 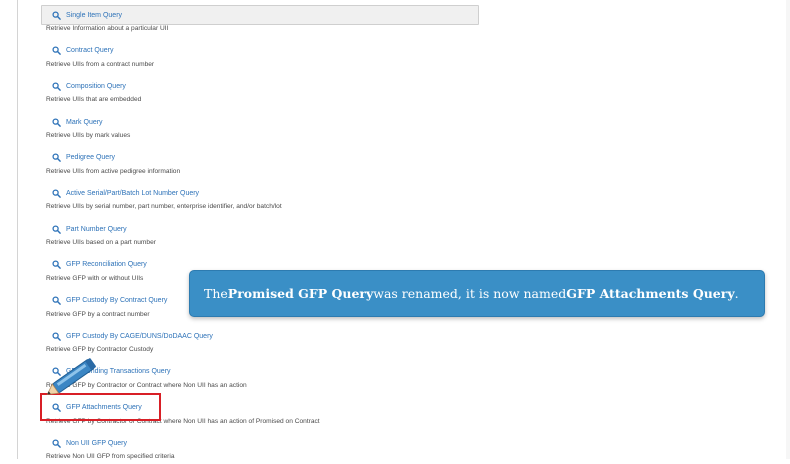 What do you see at coordinates (94, 15) in the screenshot?
I see `query-label: Single Item Query` at bounding box center [94, 15].